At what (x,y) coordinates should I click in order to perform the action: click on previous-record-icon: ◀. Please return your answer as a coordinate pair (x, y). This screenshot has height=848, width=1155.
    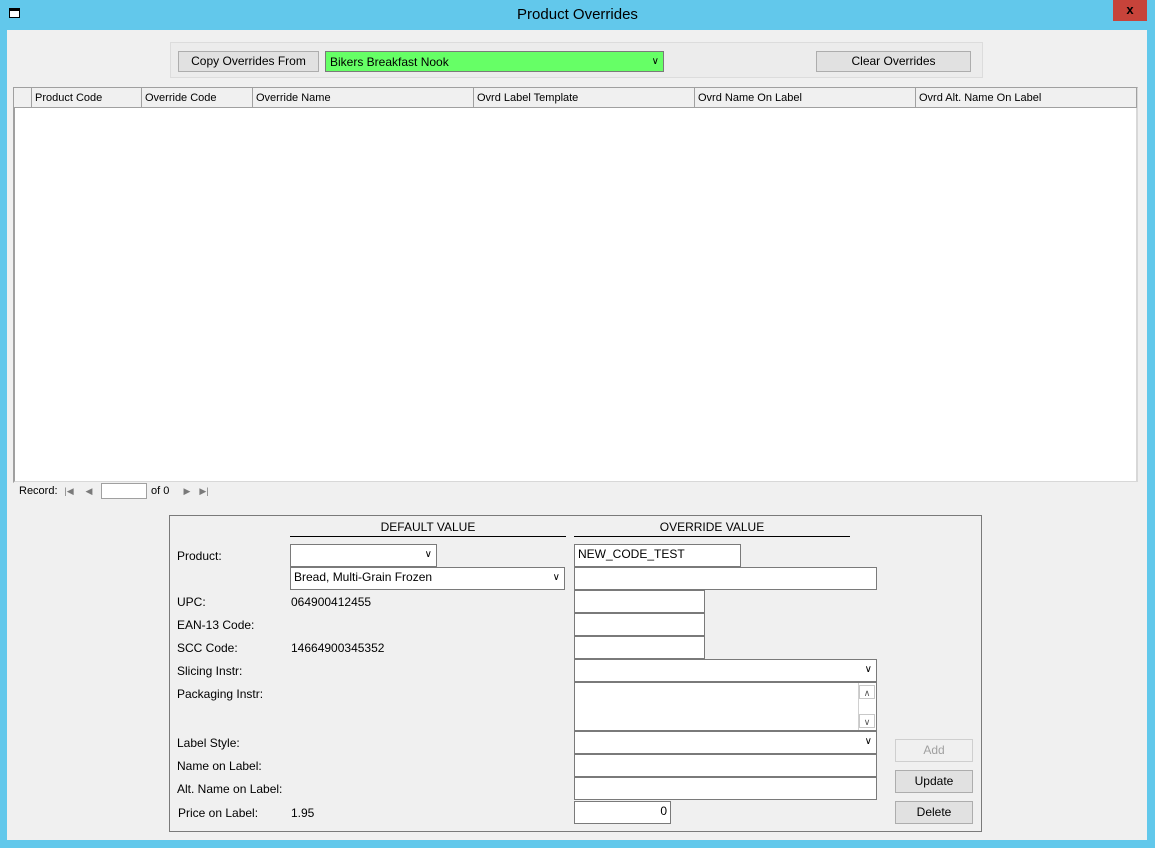
    Looking at the image, I should click on (89, 491).